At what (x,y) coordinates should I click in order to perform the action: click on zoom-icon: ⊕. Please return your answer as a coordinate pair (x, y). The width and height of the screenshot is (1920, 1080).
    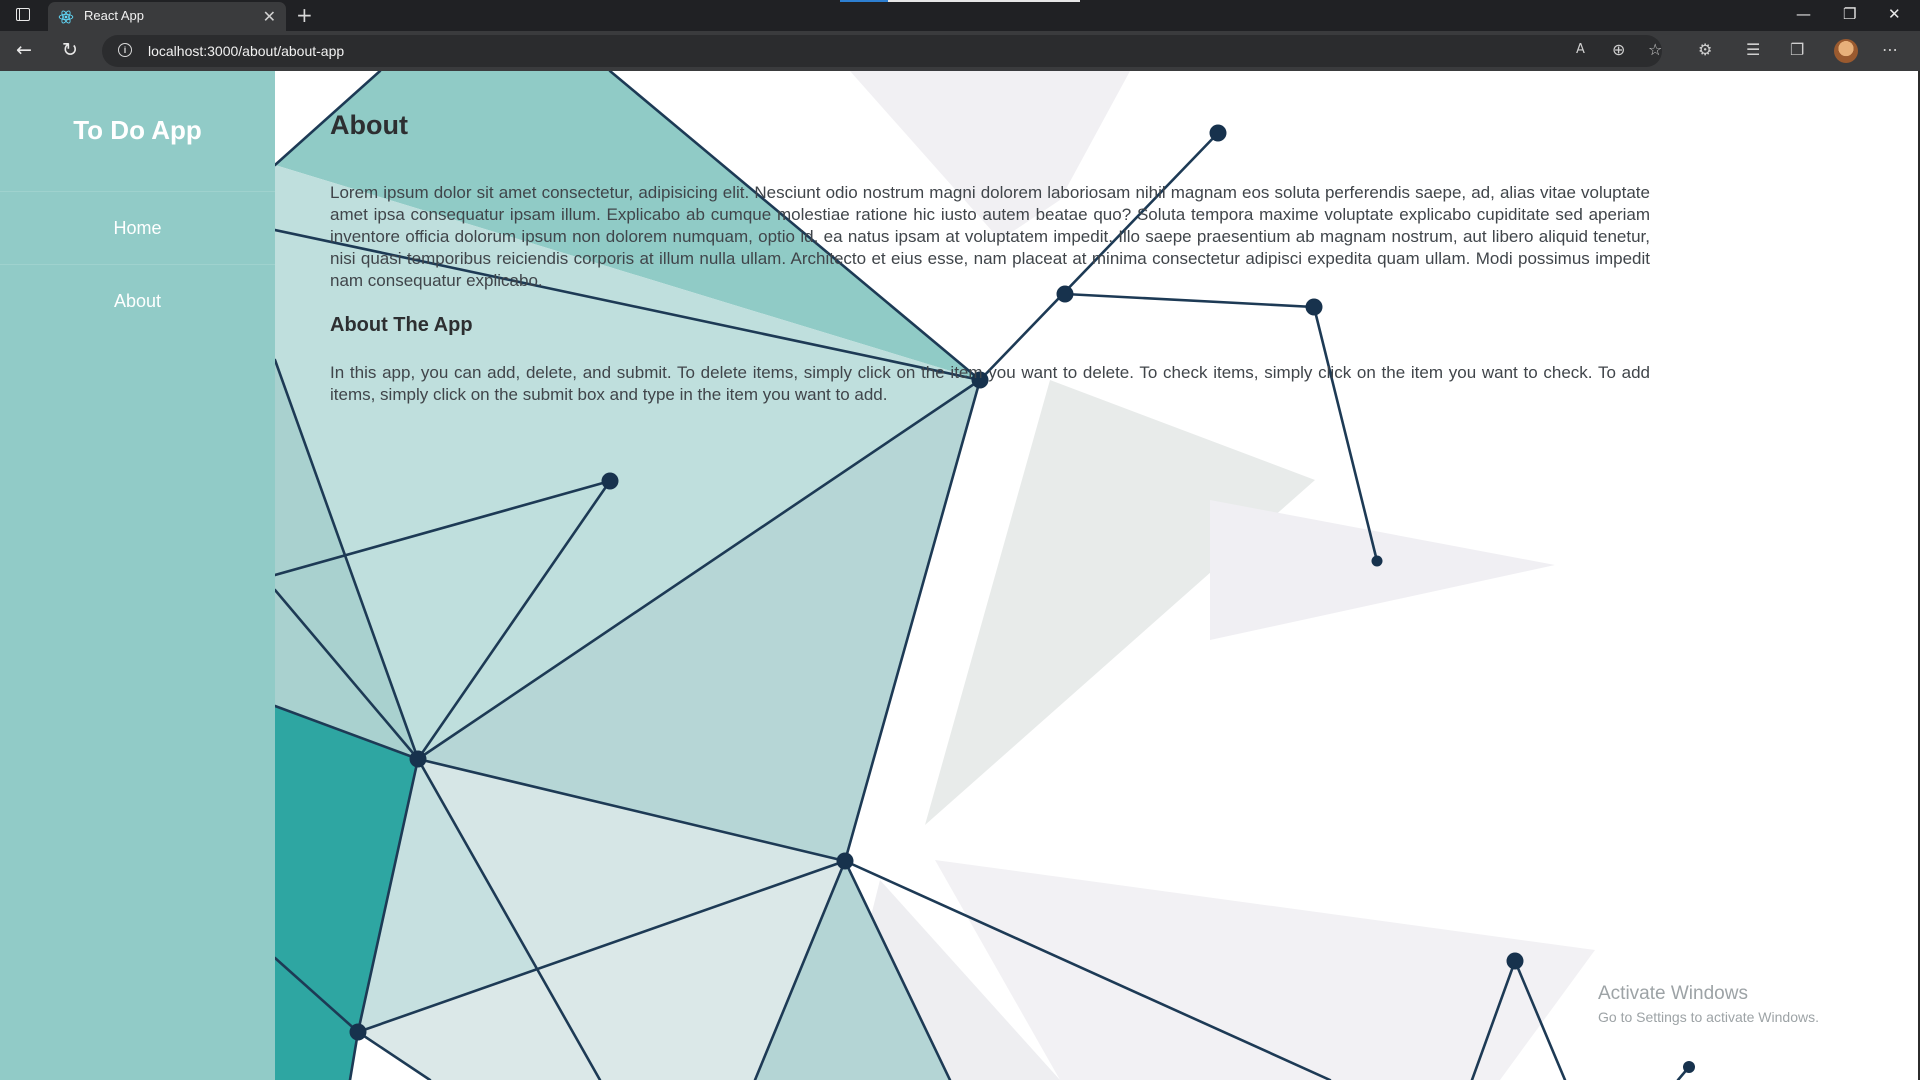
    Looking at the image, I should click on (1618, 49).